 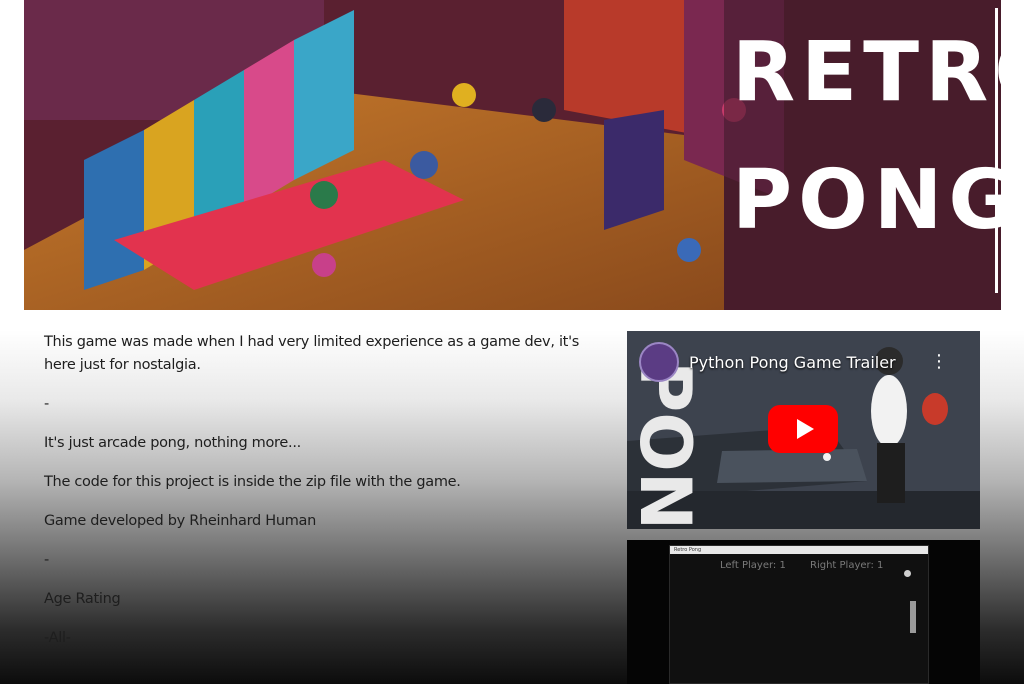 I want to click on banner-title-line2: PONG, so click(x=866, y=201).